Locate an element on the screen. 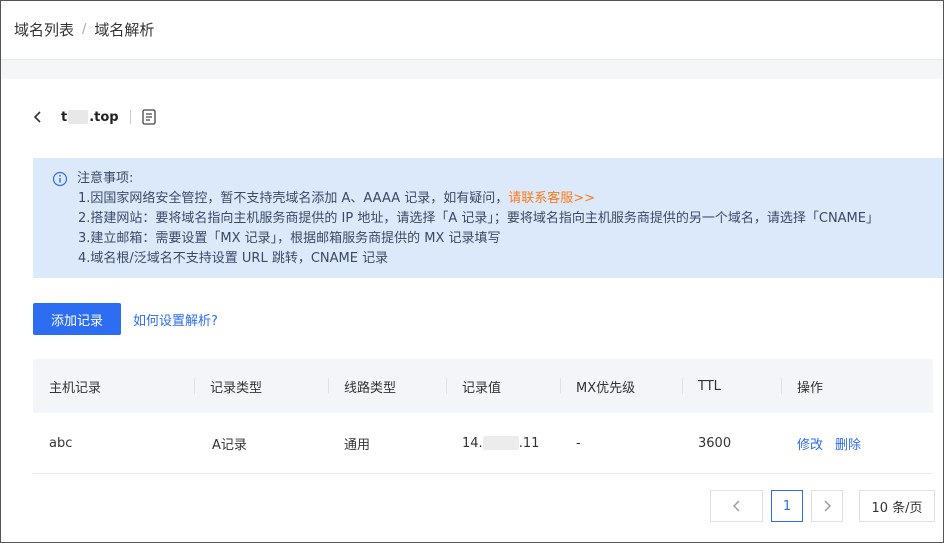  back-arrow-icon is located at coordinates (40, 117).